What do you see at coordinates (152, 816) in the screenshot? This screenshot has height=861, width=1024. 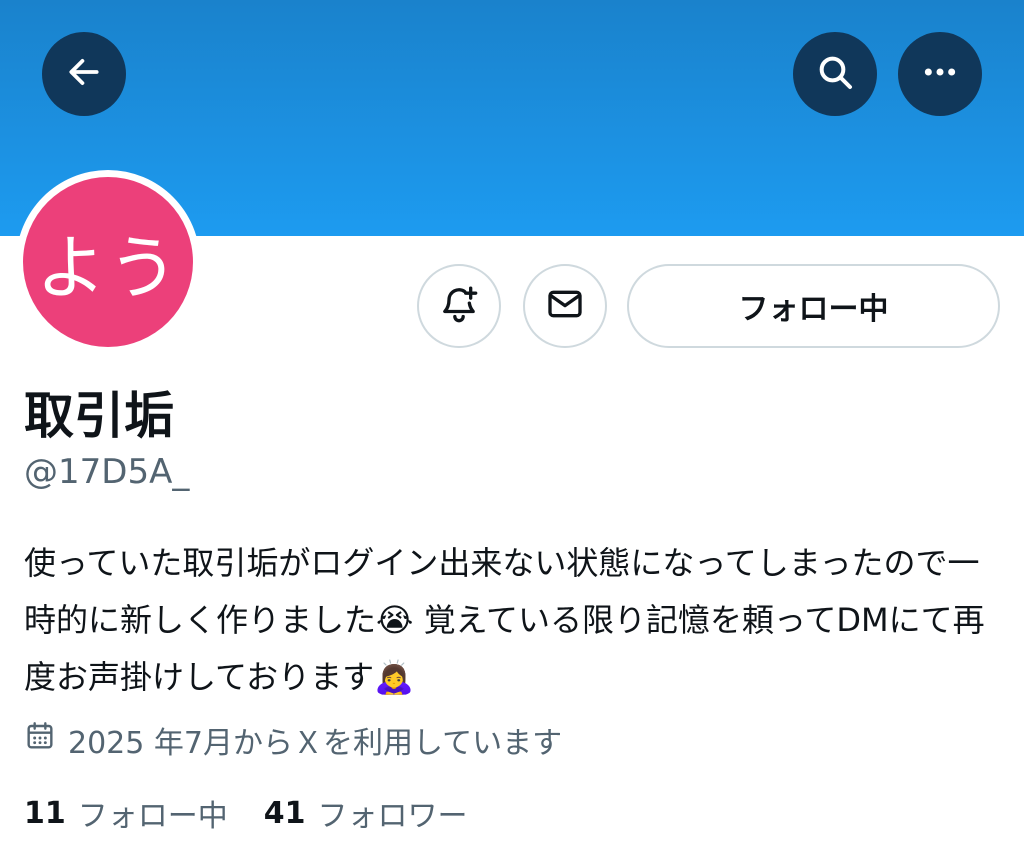 I see `following-label: フォロー中` at bounding box center [152, 816].